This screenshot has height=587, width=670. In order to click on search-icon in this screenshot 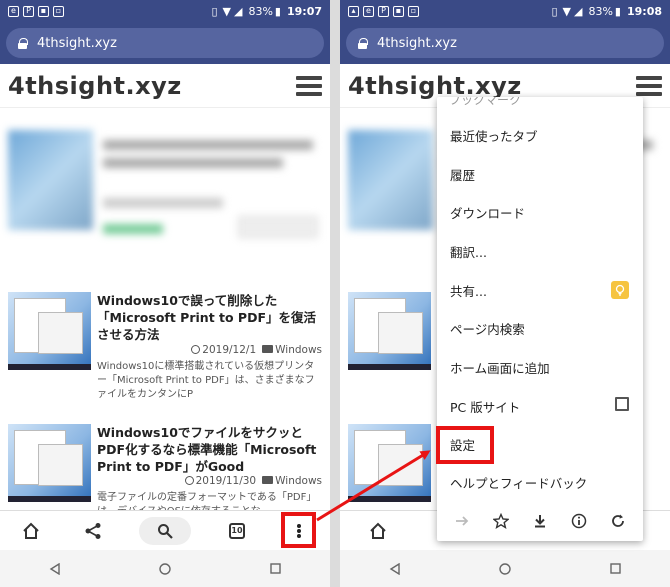, I will do `click(165, 531)`.